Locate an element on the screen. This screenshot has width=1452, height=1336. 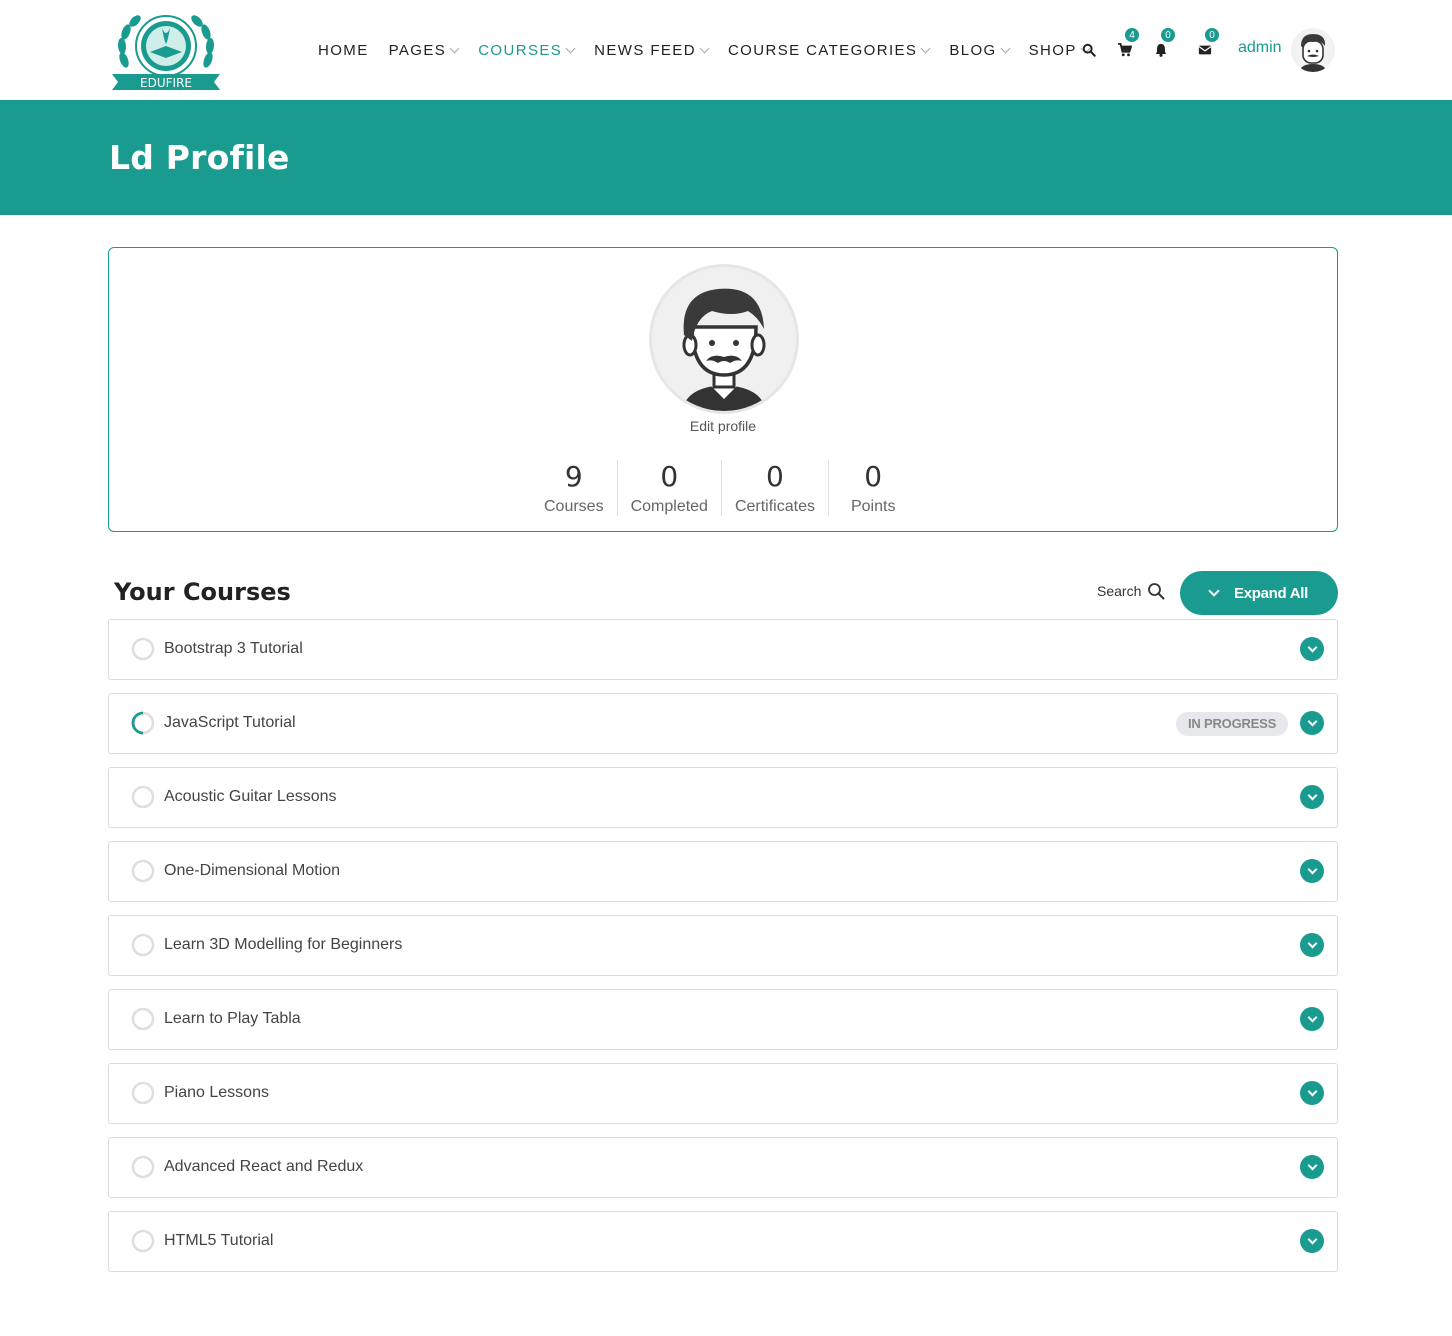
bell-icon: 0 is located at coordinates (1164, 43).